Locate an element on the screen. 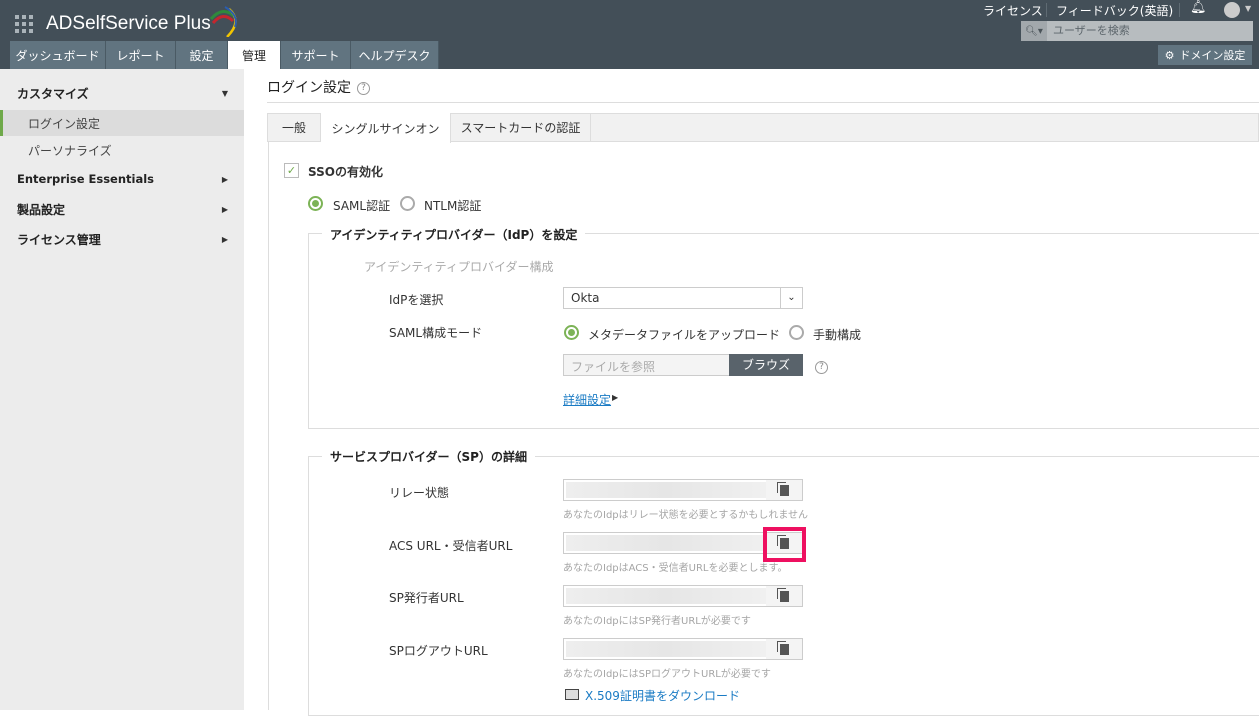  tab-general: 一般 is located at coordinates (294, 127).